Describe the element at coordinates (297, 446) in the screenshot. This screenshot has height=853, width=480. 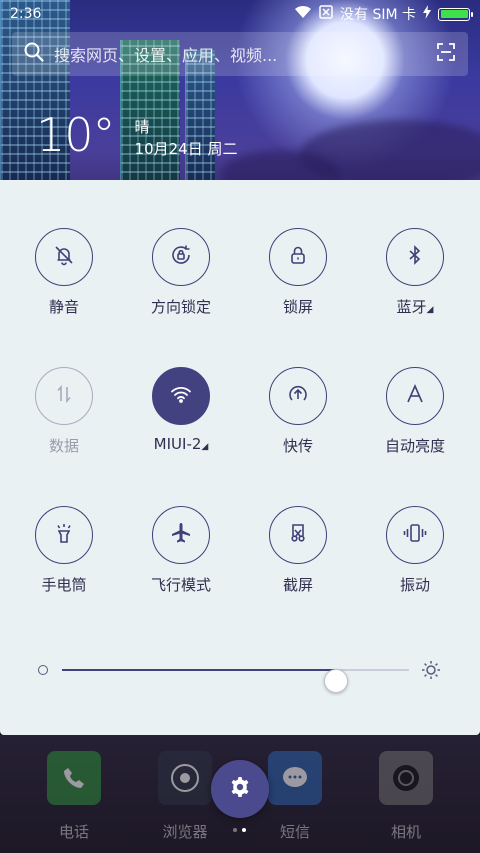
I see `tile-label: 快传` at that location.